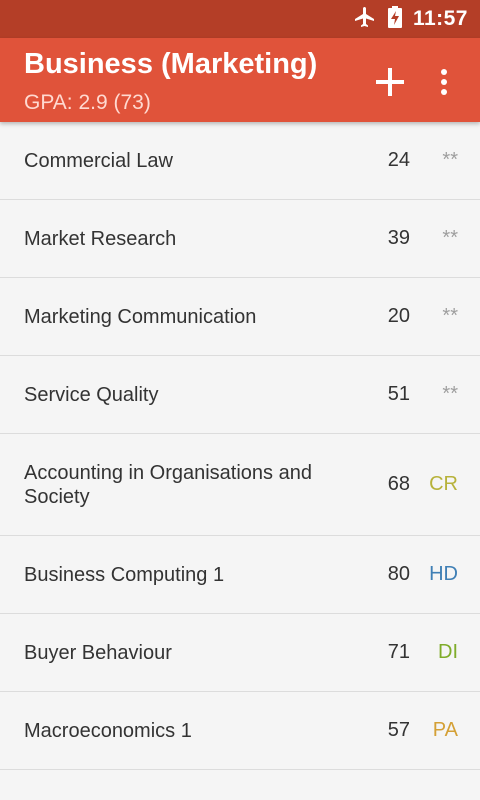 Image resolution: width=480 pixels, height=800 pixels. I want to click on status-icons: 11:57, so click(410, 19).